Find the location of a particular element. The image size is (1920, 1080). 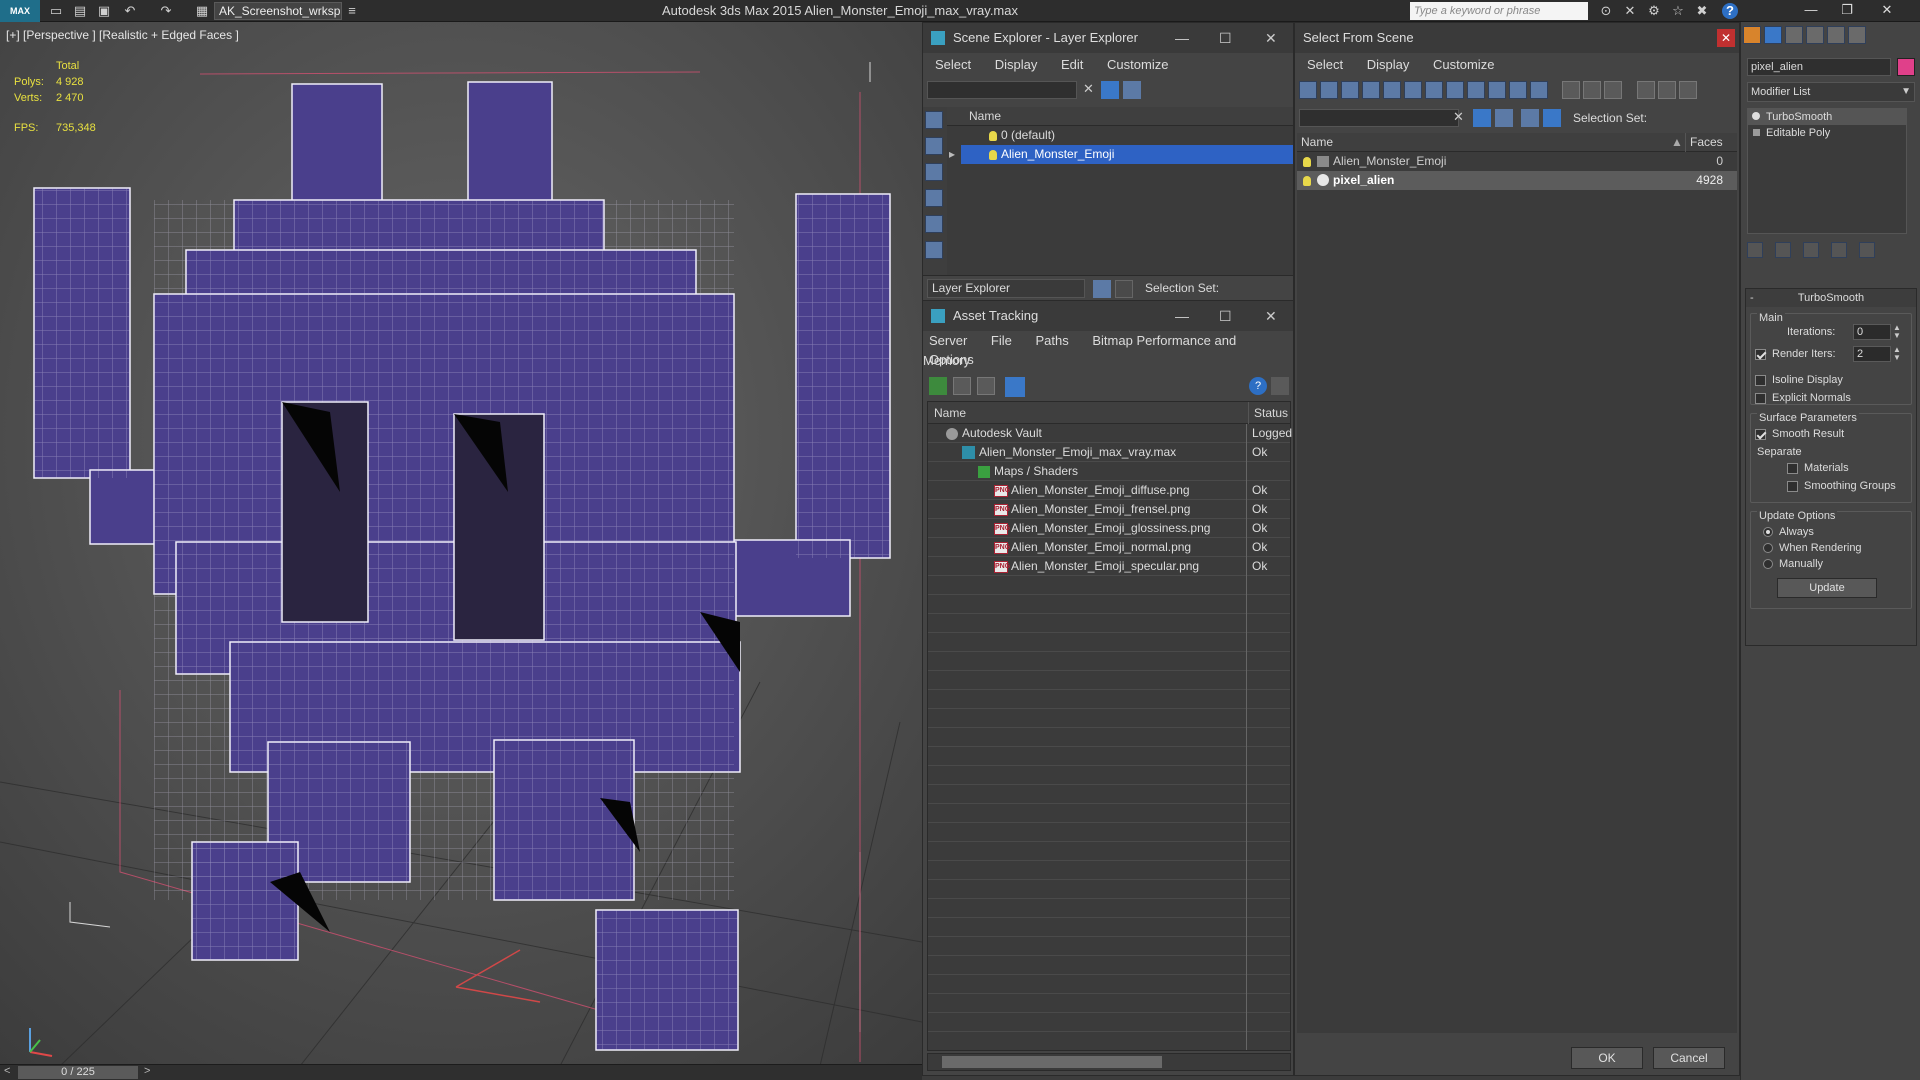

materials-row: Materials is located at coordinates (1818, 468).